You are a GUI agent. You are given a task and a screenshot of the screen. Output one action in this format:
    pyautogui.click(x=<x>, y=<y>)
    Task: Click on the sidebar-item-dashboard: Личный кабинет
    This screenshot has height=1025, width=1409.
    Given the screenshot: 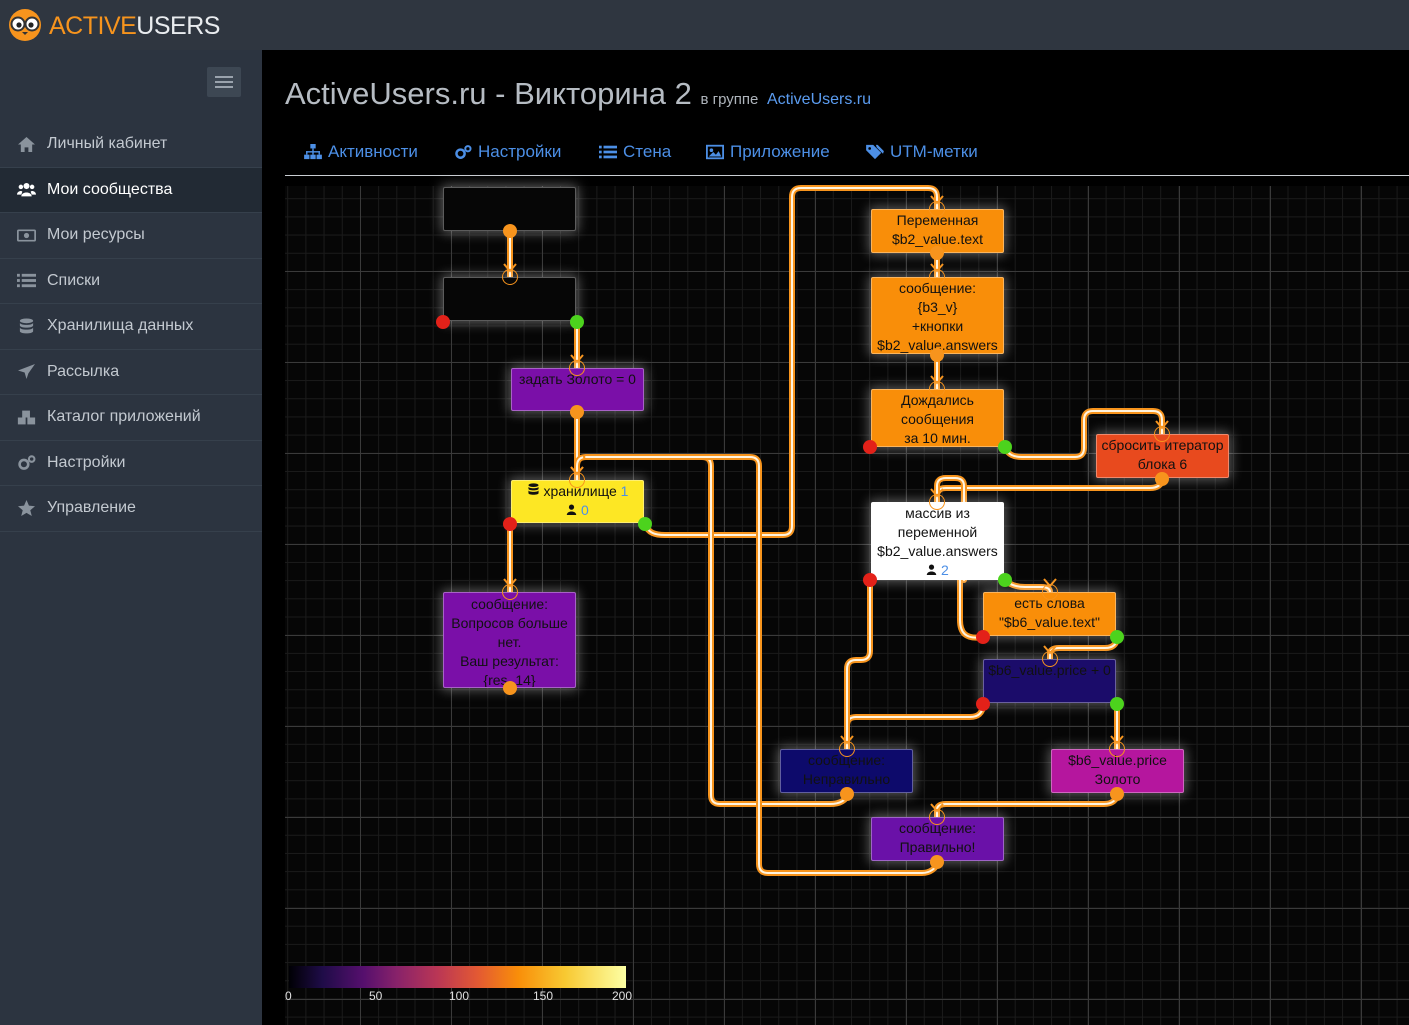 What is the action you would take?
    pyautogui.click(x=131, y=145)
    